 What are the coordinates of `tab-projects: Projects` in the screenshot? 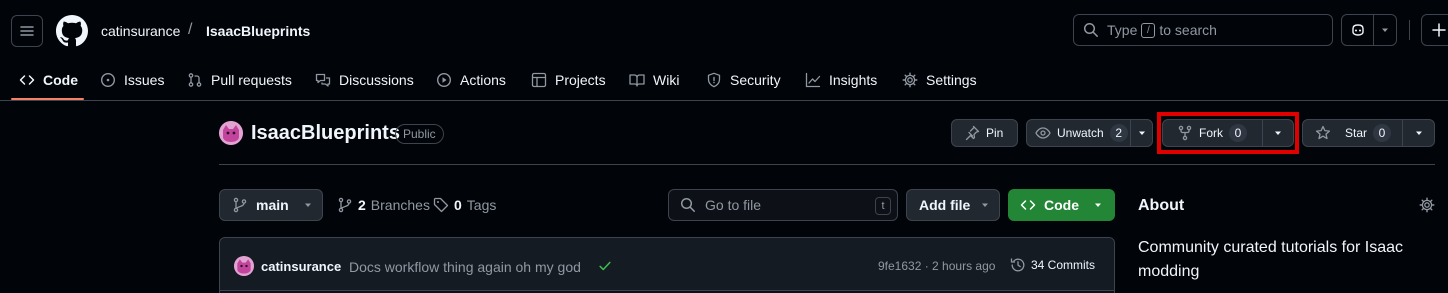 It's located at (568, 80).